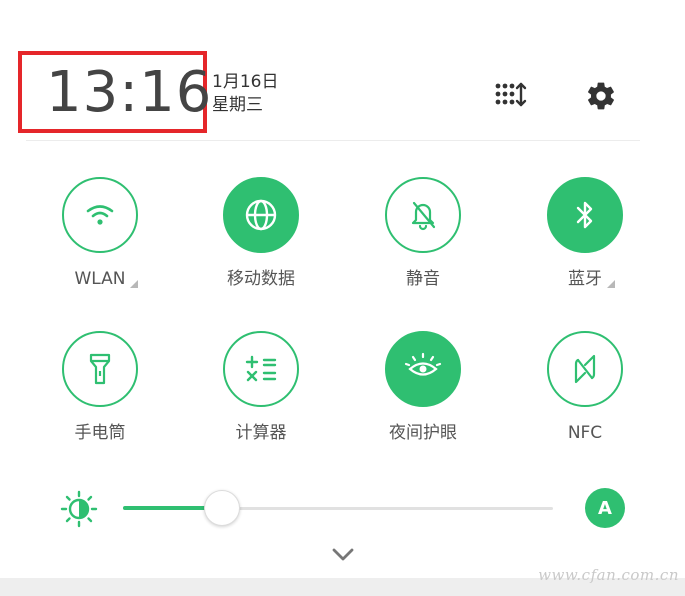  I want to click on tile-label: 移动数据, so click(261, 279).